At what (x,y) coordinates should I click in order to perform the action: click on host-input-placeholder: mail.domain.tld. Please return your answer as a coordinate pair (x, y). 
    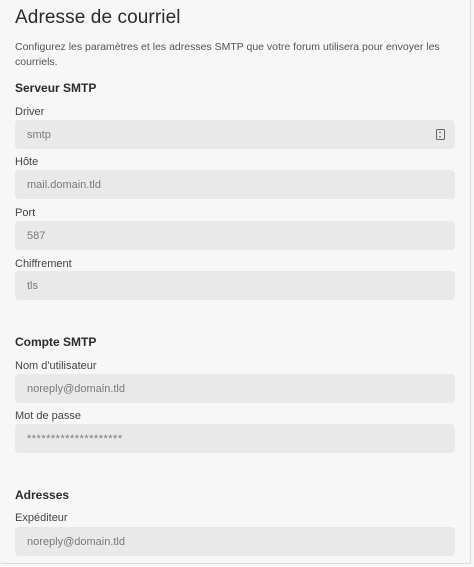
    Looking at the image, I should click on (64, 184).